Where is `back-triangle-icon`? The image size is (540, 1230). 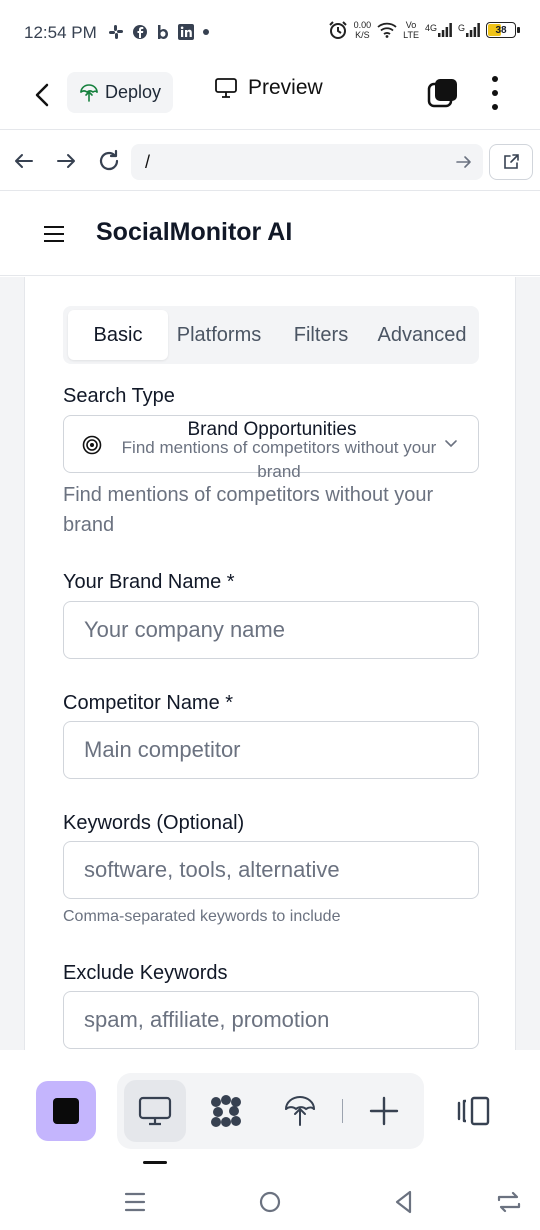
back-triangle-icon is located at coordinates (404, 1202).